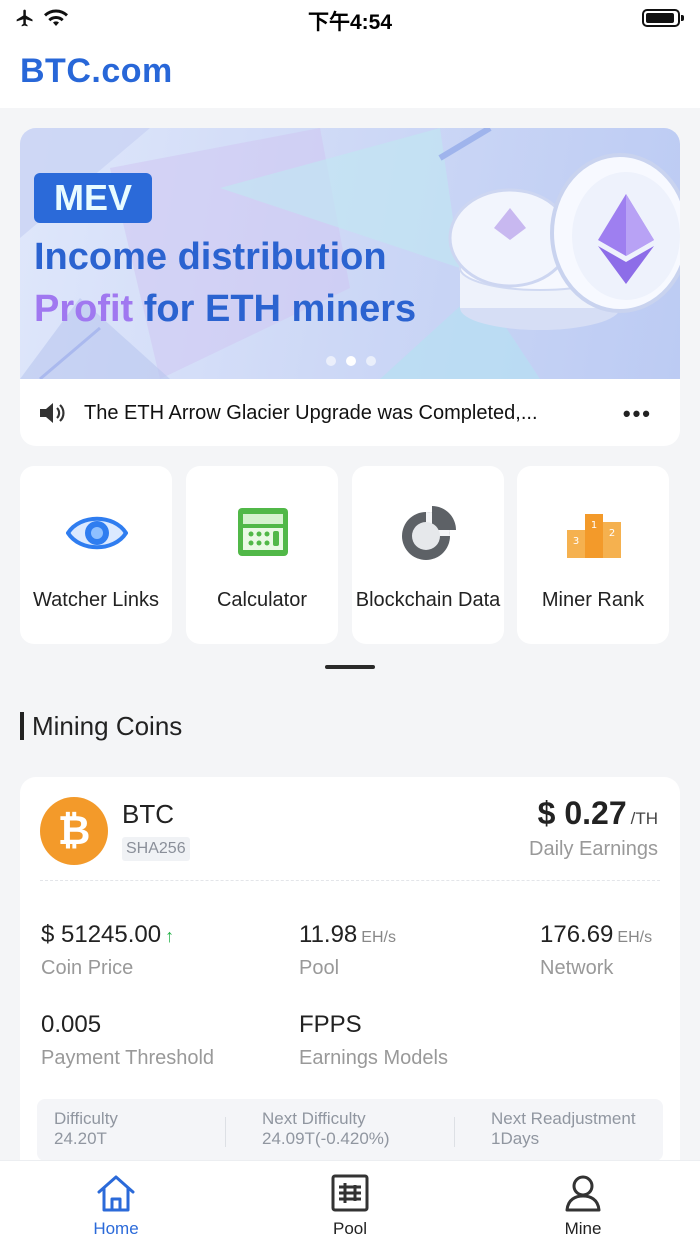  Describe the element at coordinates (577, 934) in the screenshot. I see `network-hashrate-value: 176.69` at that location.